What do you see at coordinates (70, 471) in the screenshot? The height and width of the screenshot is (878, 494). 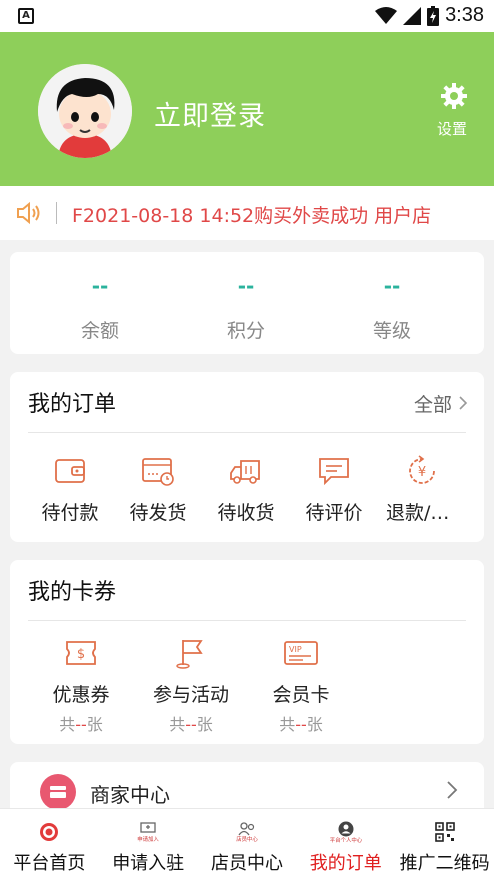 I see `wallet-icon` at bounding box center [70, 471].